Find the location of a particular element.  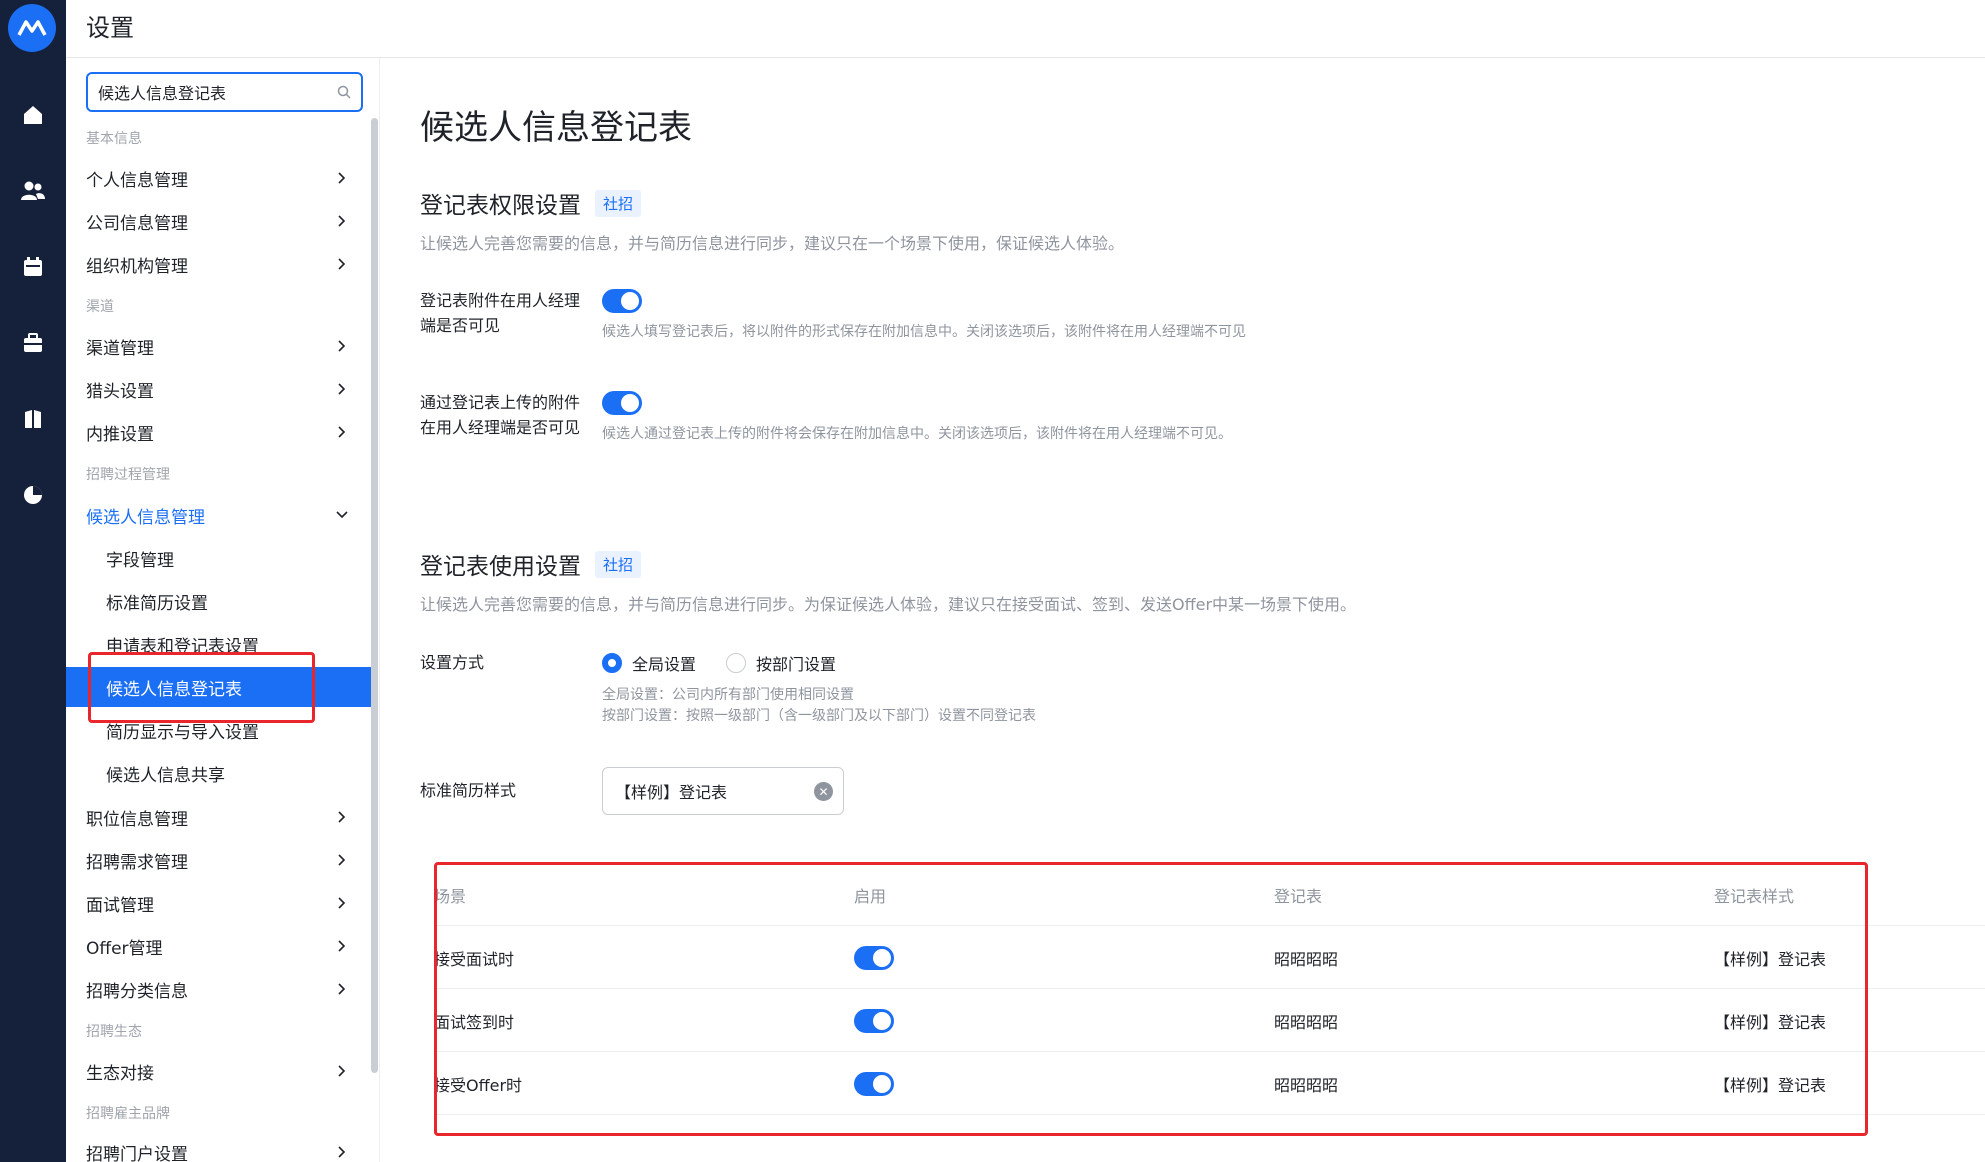

highlight-box is located at coordinates (201, 687).